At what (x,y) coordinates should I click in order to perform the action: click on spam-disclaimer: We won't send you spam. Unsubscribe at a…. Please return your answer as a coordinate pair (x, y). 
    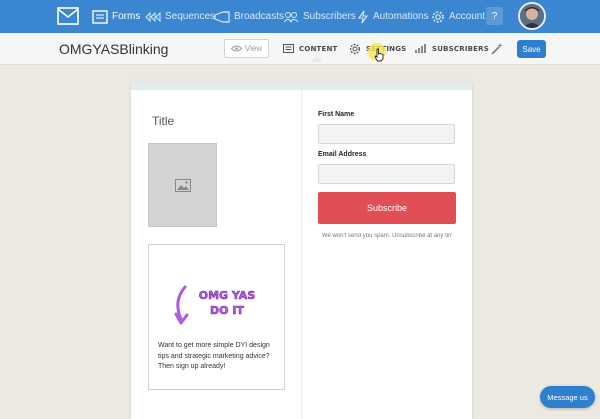
    Looking at the image, I should click on (387, 236).